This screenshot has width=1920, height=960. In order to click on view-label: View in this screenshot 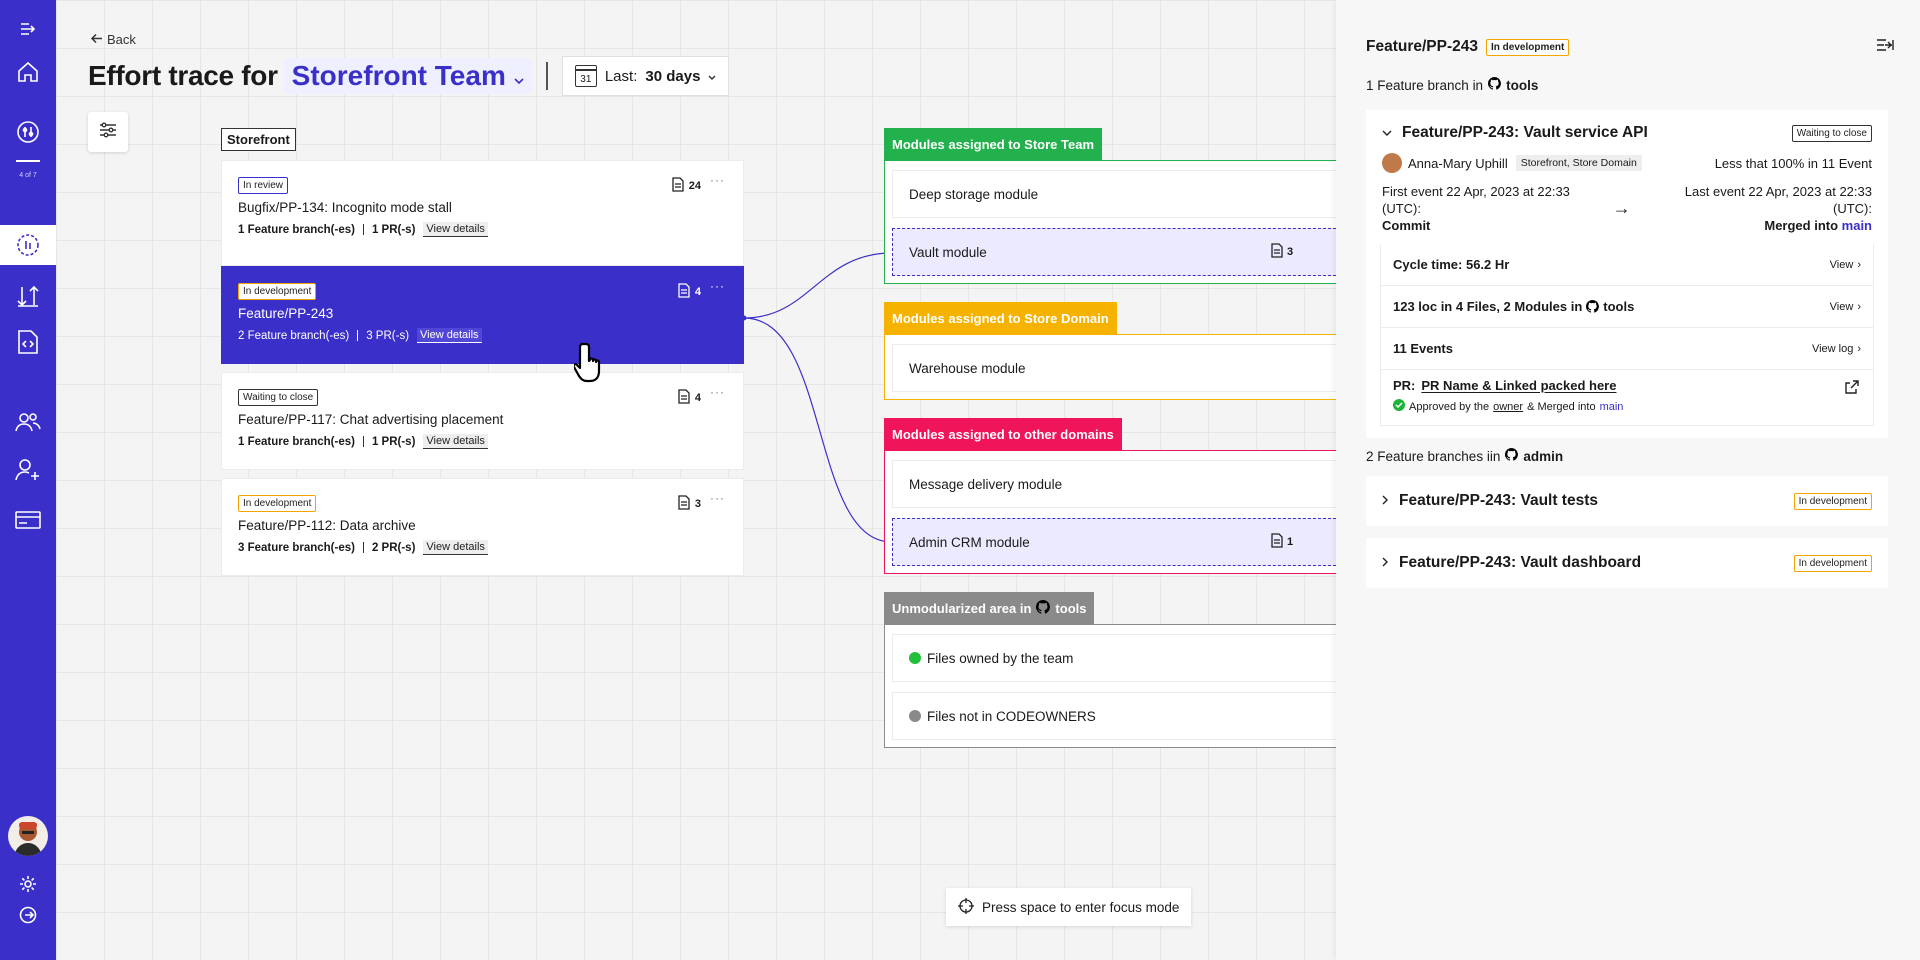, I will do `click(1841, 264)`.